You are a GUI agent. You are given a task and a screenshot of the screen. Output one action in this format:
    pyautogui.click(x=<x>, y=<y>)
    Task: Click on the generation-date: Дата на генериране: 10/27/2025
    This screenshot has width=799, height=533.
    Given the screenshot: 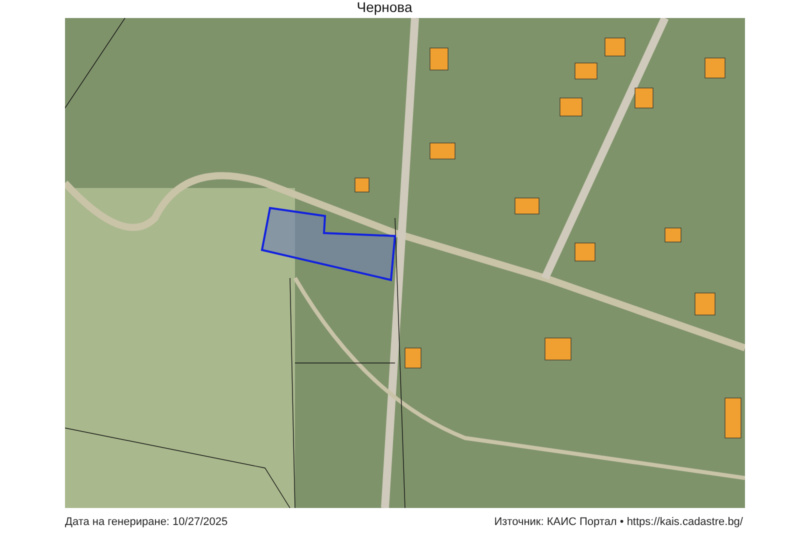 What is the action you would take?
    pyautogui.click(x=146, y=522)
    